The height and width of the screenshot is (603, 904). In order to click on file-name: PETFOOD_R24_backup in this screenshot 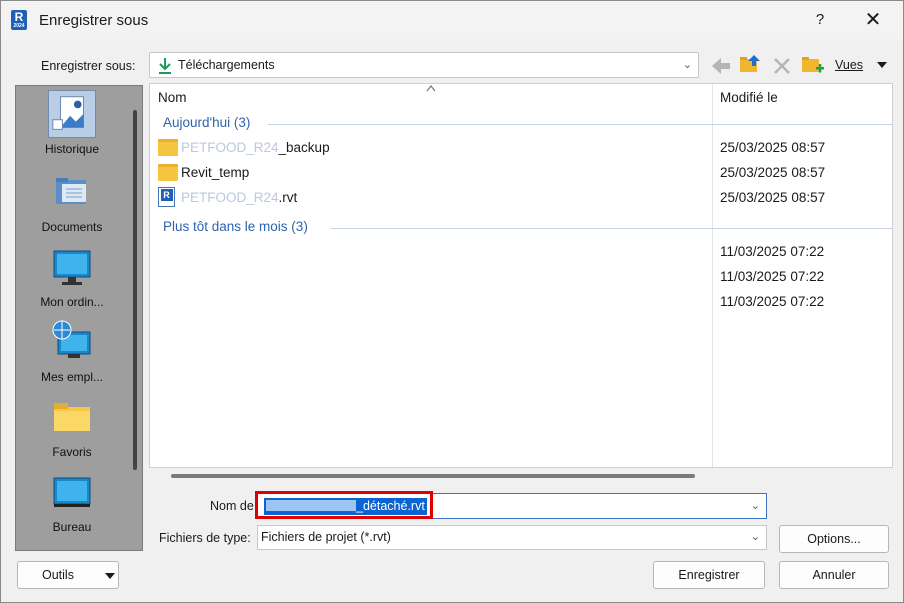, I will do `click(255, 147)`.